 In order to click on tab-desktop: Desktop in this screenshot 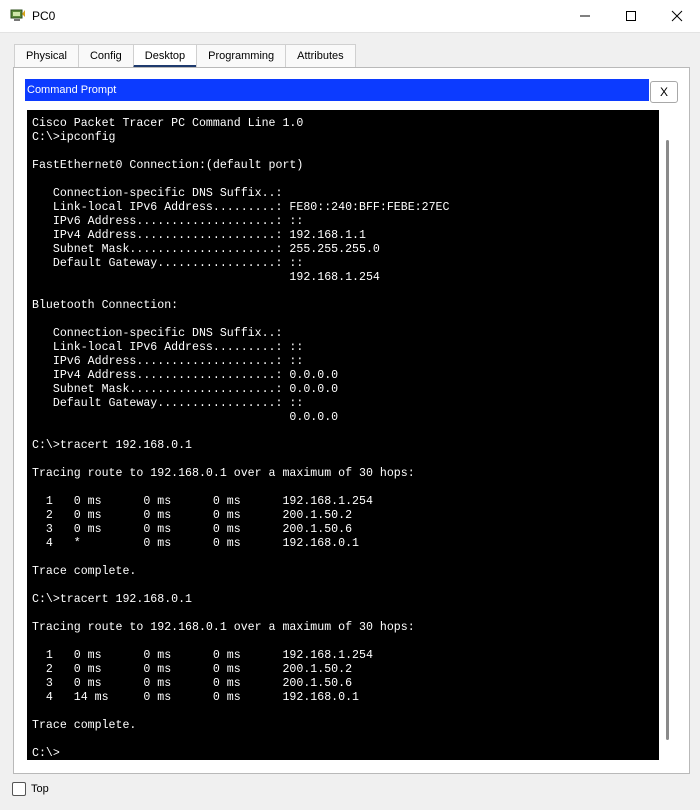, I will do `click(165, 56)`.